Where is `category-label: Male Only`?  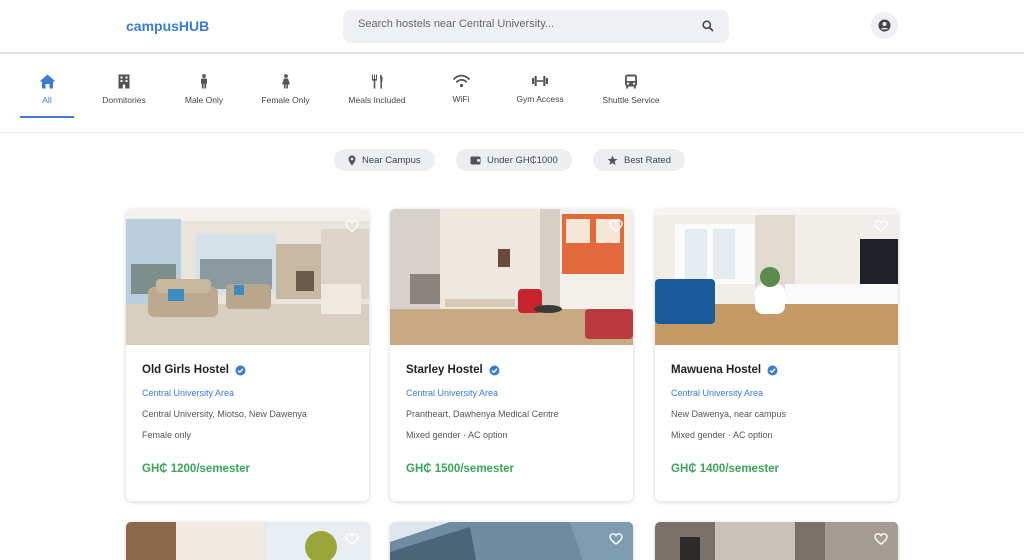 category-label: Male Only is located at coordinates (204, 100).